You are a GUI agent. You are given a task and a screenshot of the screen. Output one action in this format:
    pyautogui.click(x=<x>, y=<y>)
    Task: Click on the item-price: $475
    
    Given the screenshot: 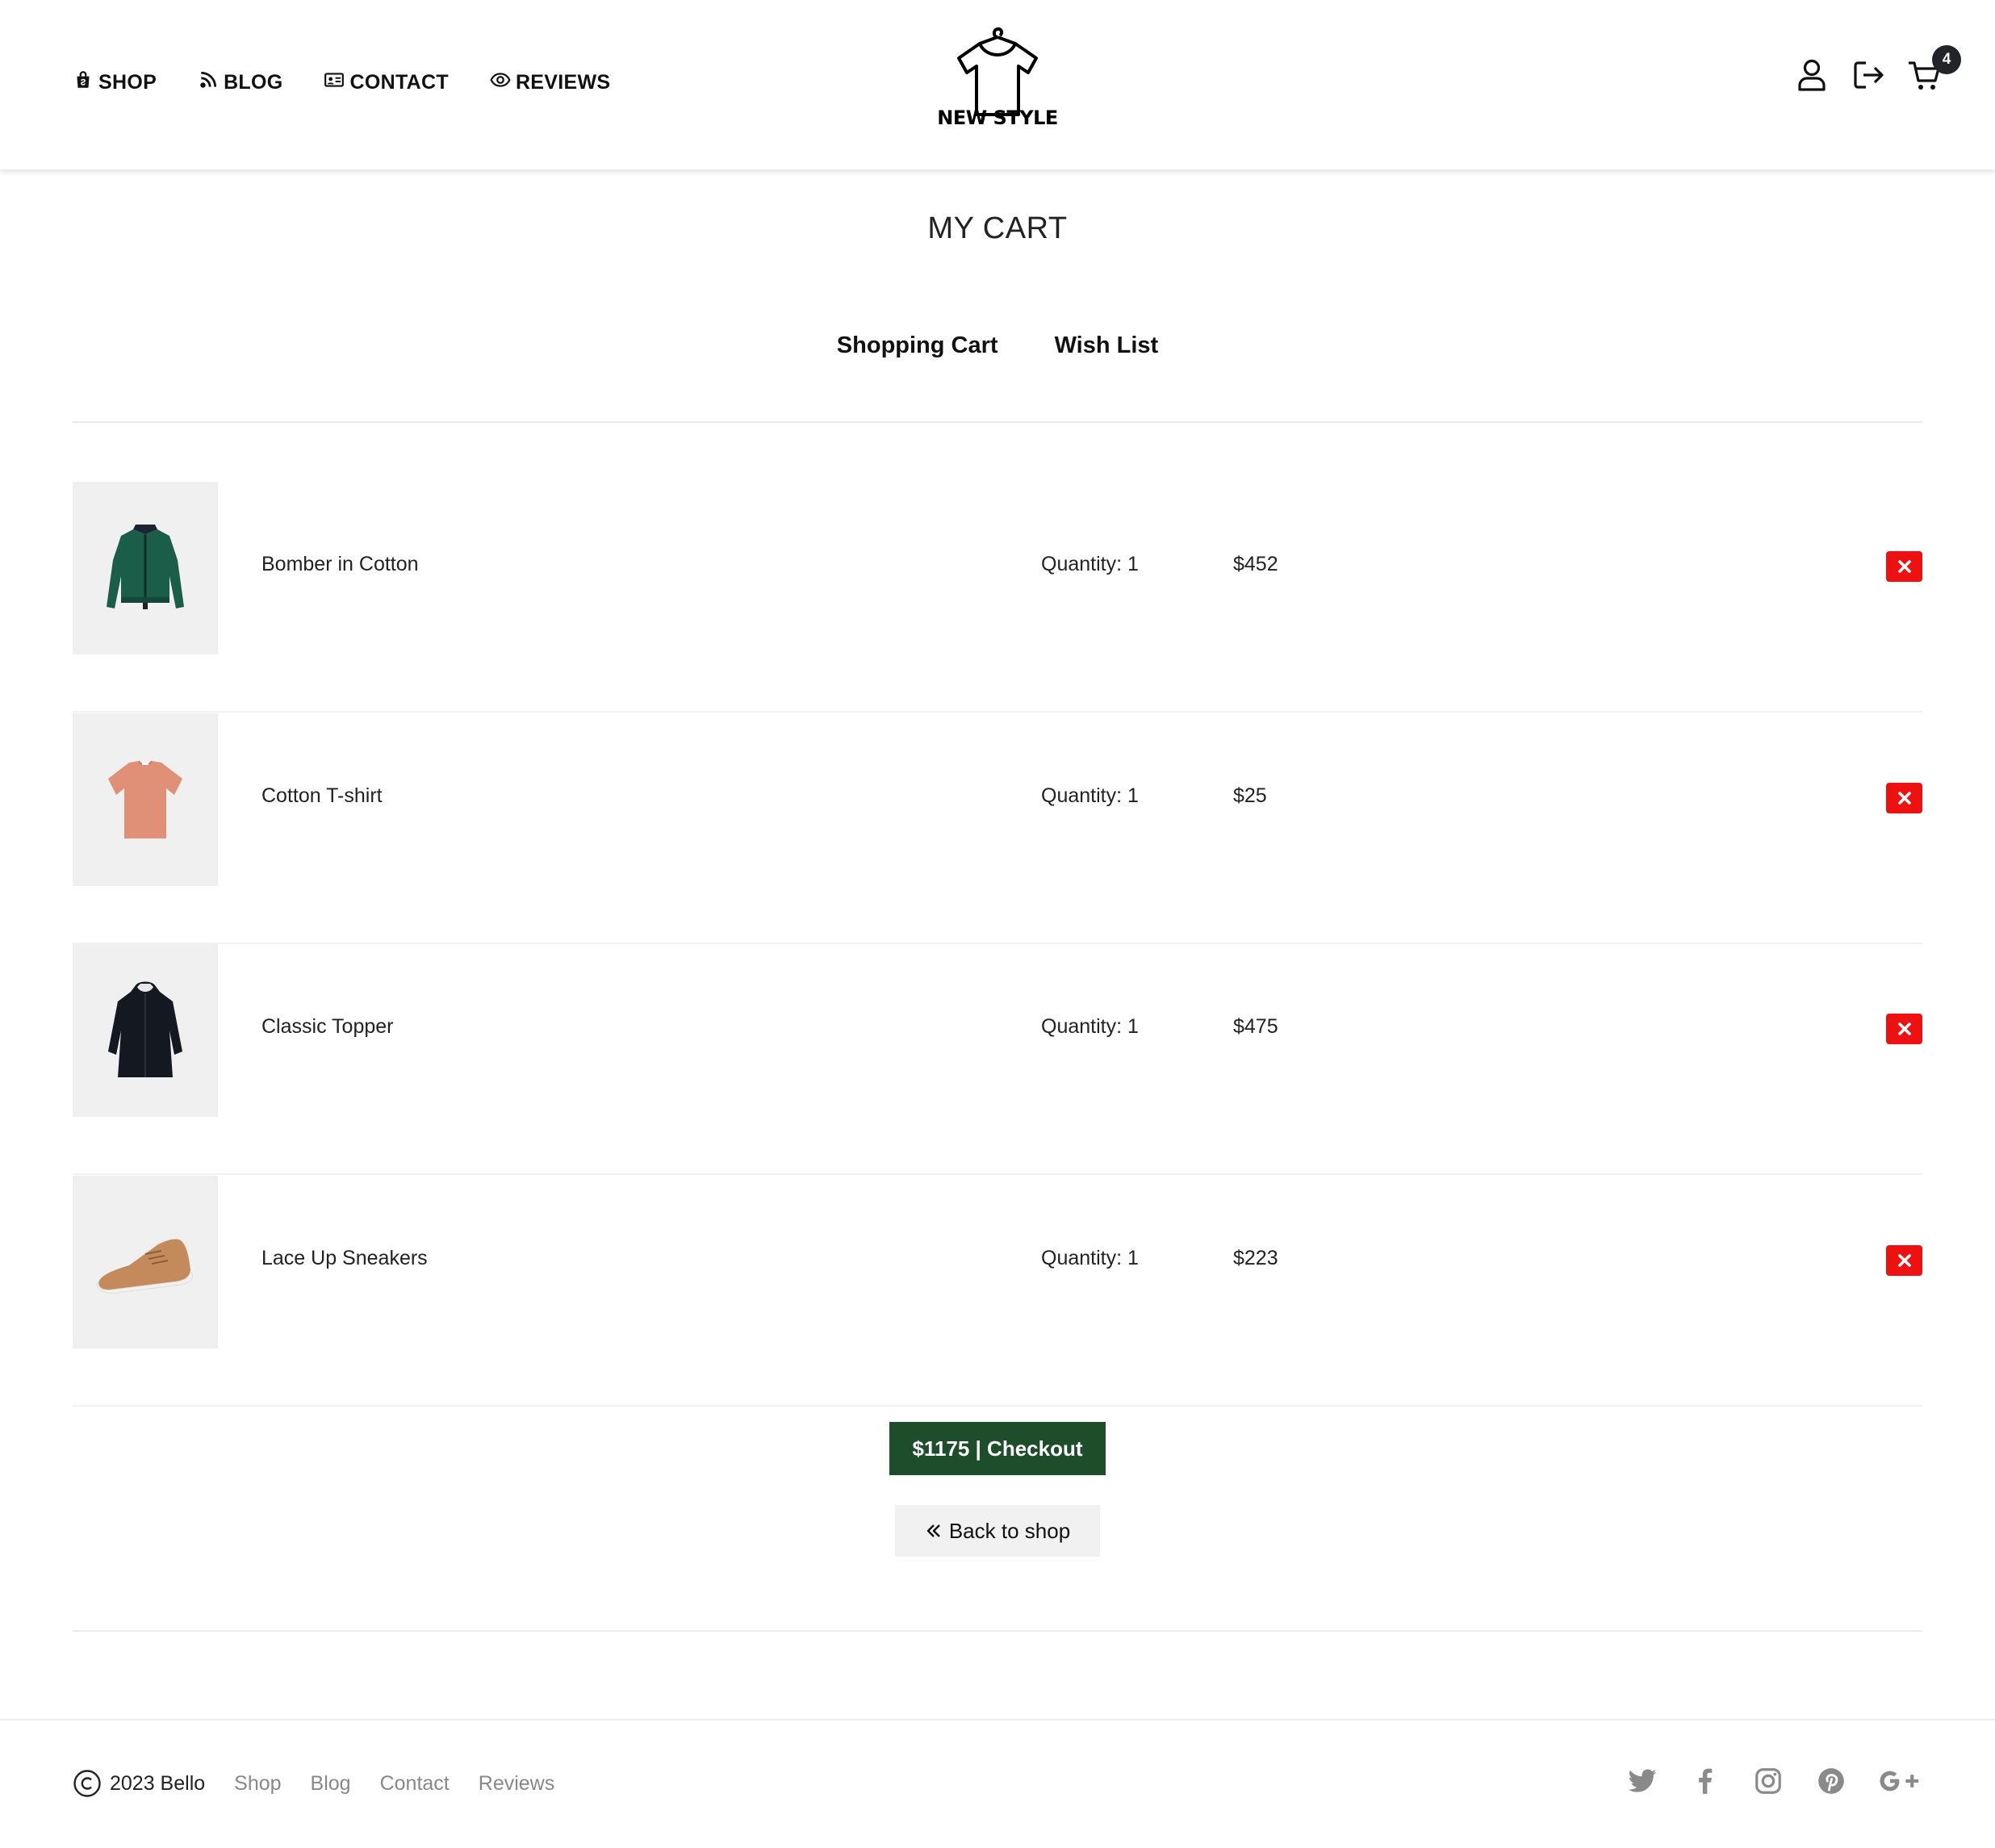 What is the action you would take?
    pyautogui.click(x=1256, y=1026)
    